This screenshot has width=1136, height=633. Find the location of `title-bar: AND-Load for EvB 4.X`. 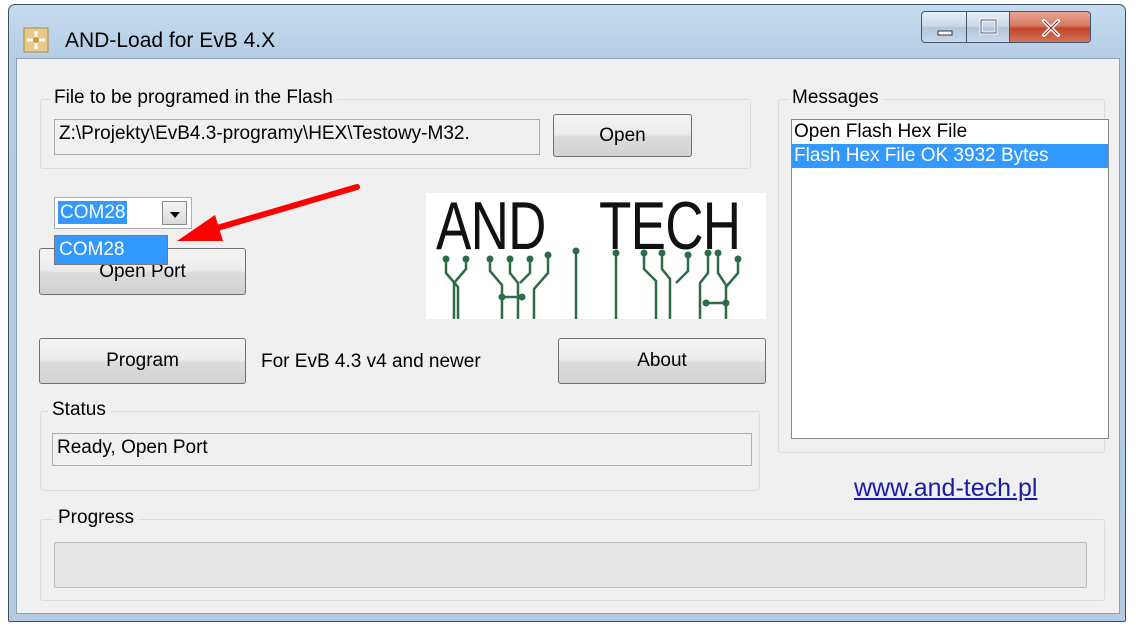

title-bar: AND-Load for EvB 4.X is located at coordinates (567, 35).